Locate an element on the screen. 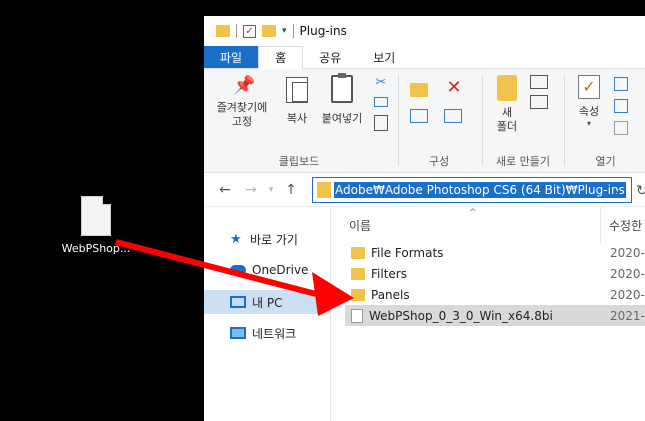 This screenshot has height=421, width=645. cloud-icon is located at coordinates (238, 270).